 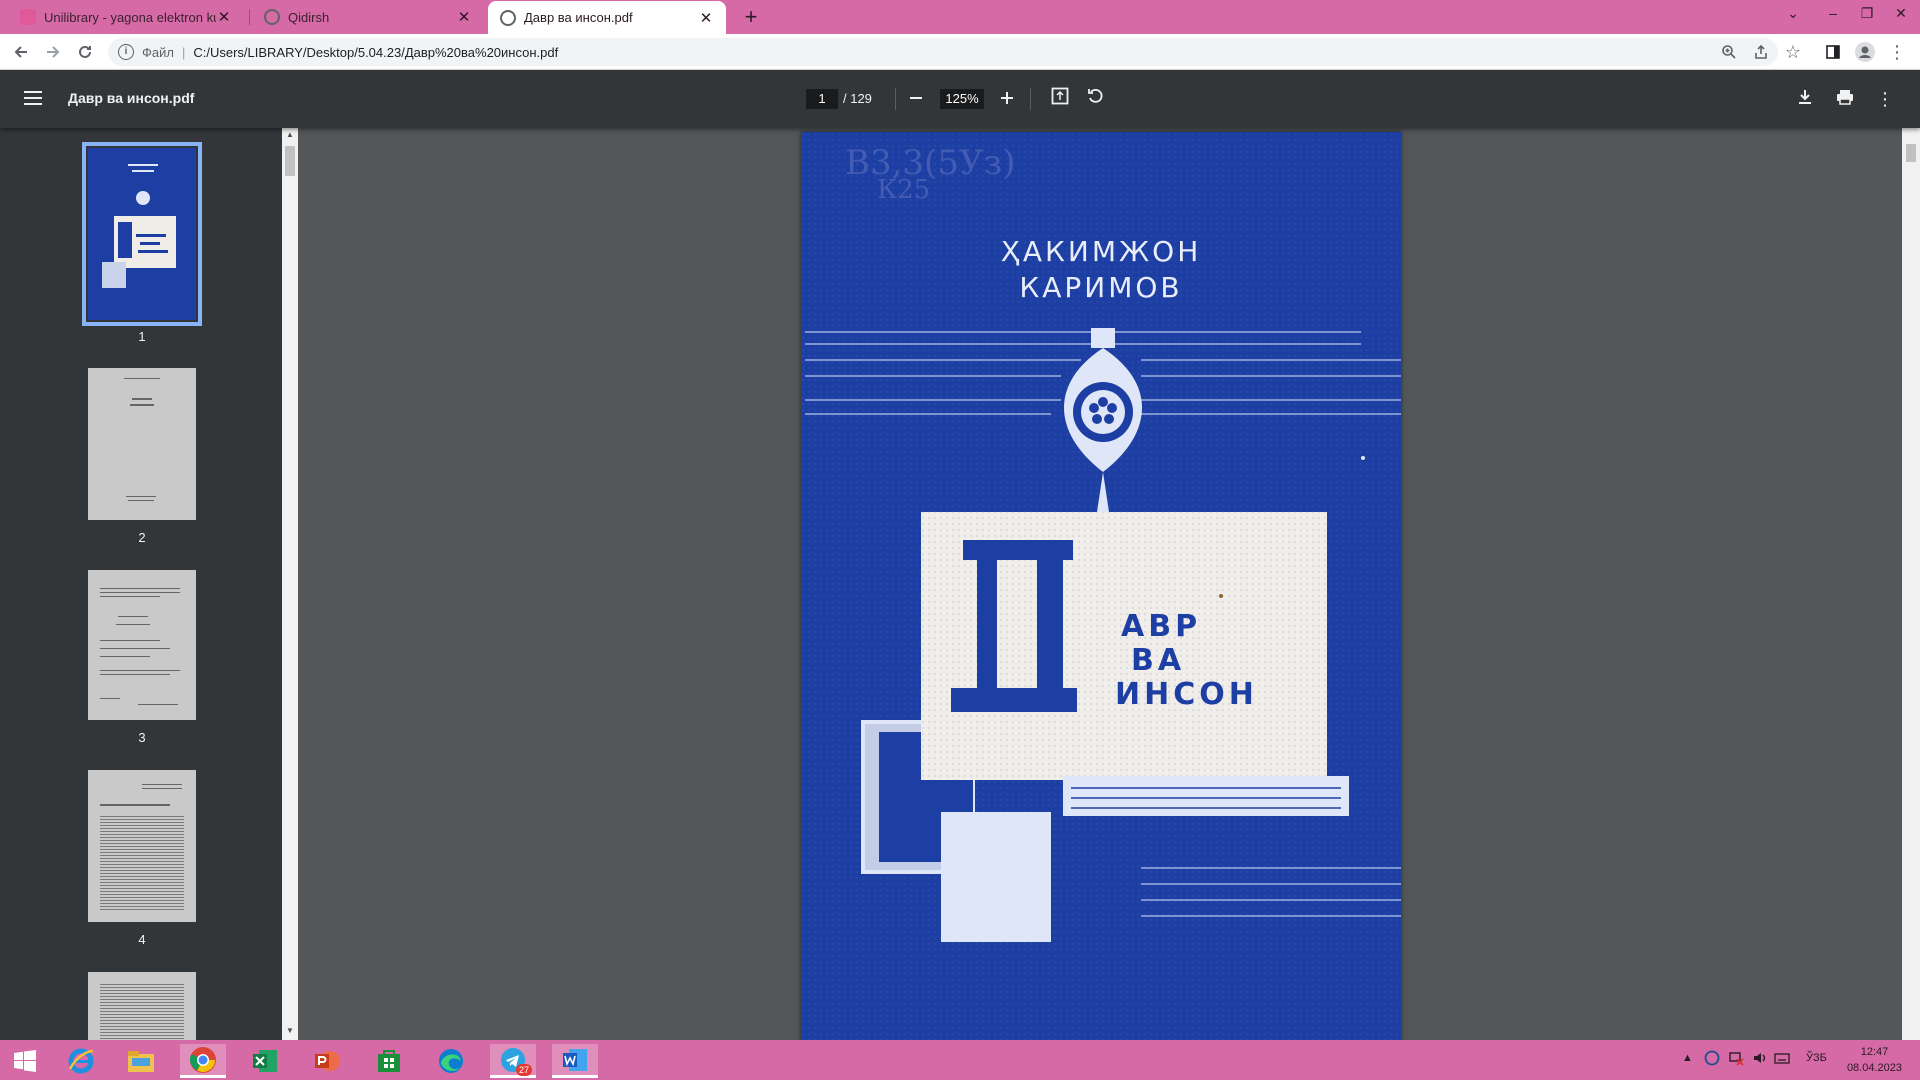 What do you see at coordinates (1897, 52) in the screenshot?
I see `browser-menu-icon: ⋮` at bounding box center [1897, 52].